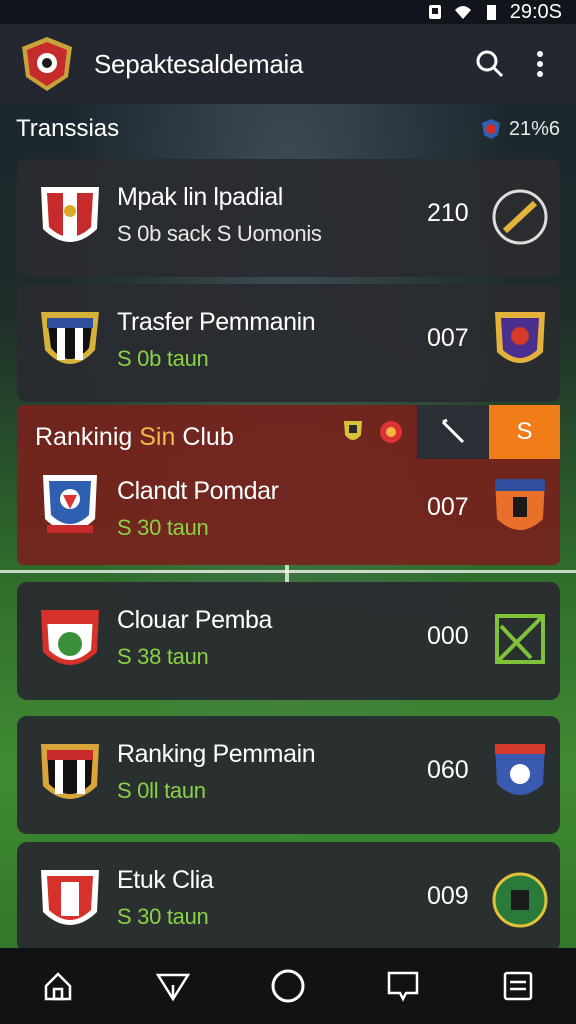  Describe the element at coordinates (198, 491) in the screenshot. I see `card-name: Clandt Pomdar` at that location.